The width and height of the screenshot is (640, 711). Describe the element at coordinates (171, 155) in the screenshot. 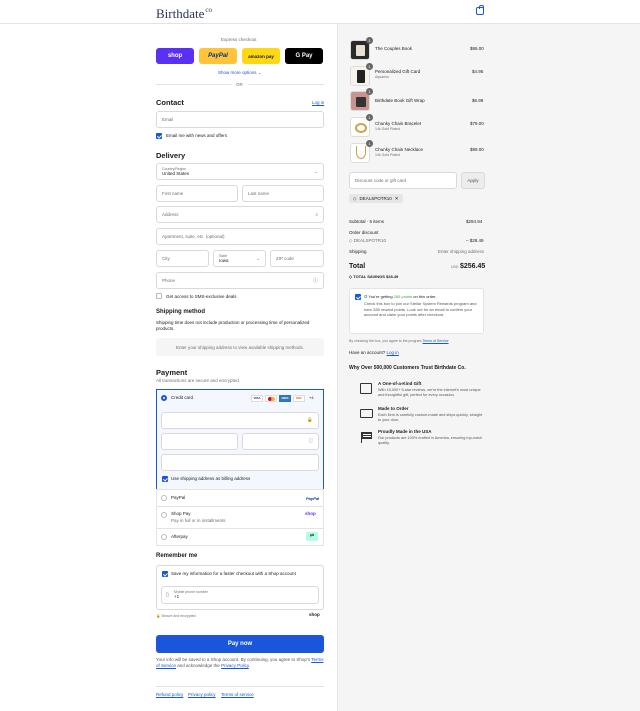

I see `delivery-heading: Delivery` at that location.